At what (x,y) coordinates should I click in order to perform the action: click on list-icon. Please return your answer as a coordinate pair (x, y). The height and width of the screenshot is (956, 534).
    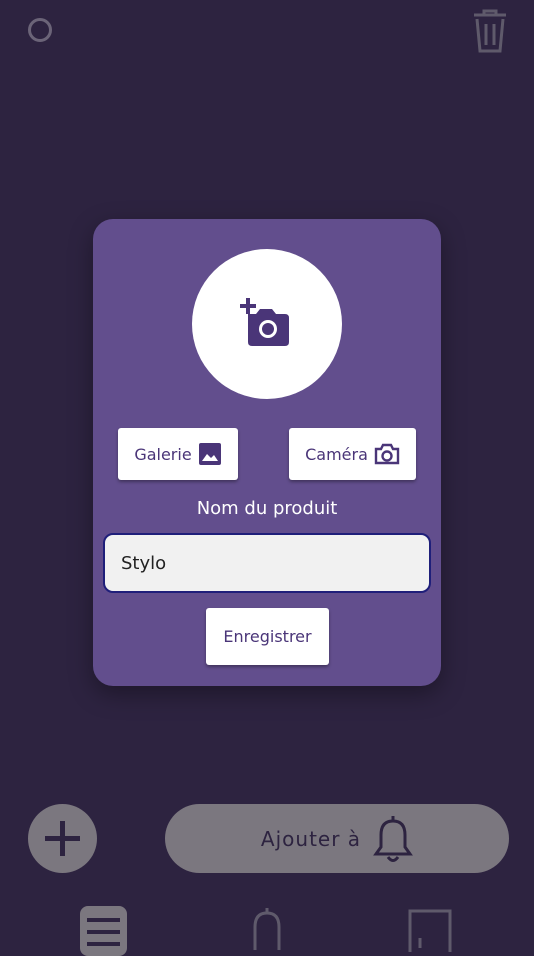
    Looking at the image, I should click on (103, 932).